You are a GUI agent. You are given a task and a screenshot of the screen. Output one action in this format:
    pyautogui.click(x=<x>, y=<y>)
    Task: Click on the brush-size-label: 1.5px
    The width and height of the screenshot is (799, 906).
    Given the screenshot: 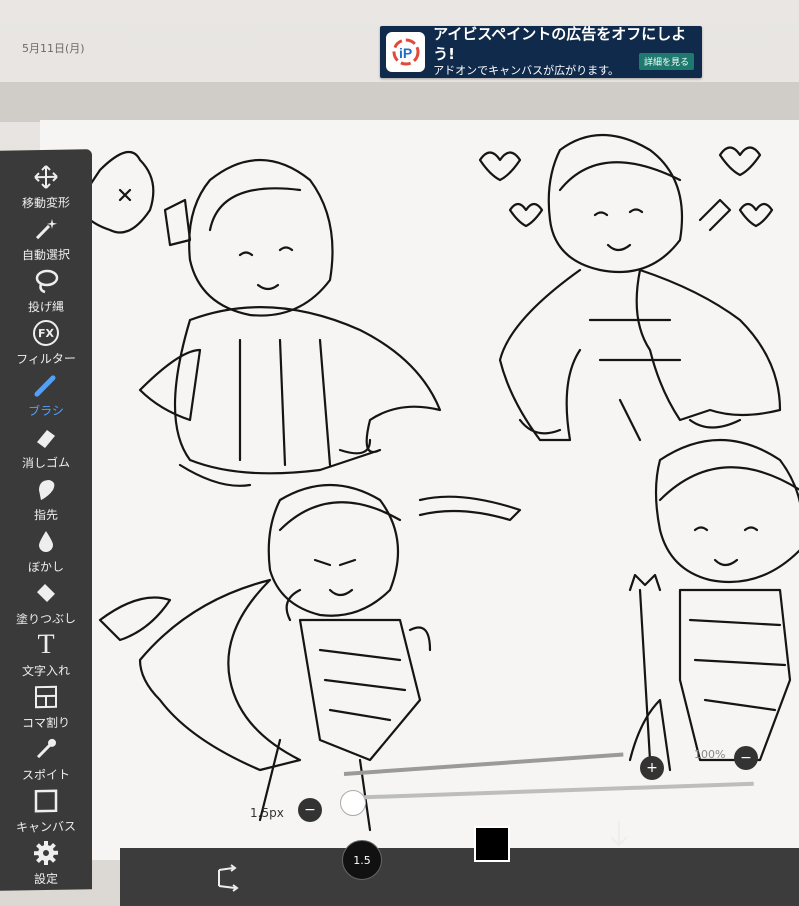 What is the action you would take?
    pyautogui.click(x=267, y=813)
    